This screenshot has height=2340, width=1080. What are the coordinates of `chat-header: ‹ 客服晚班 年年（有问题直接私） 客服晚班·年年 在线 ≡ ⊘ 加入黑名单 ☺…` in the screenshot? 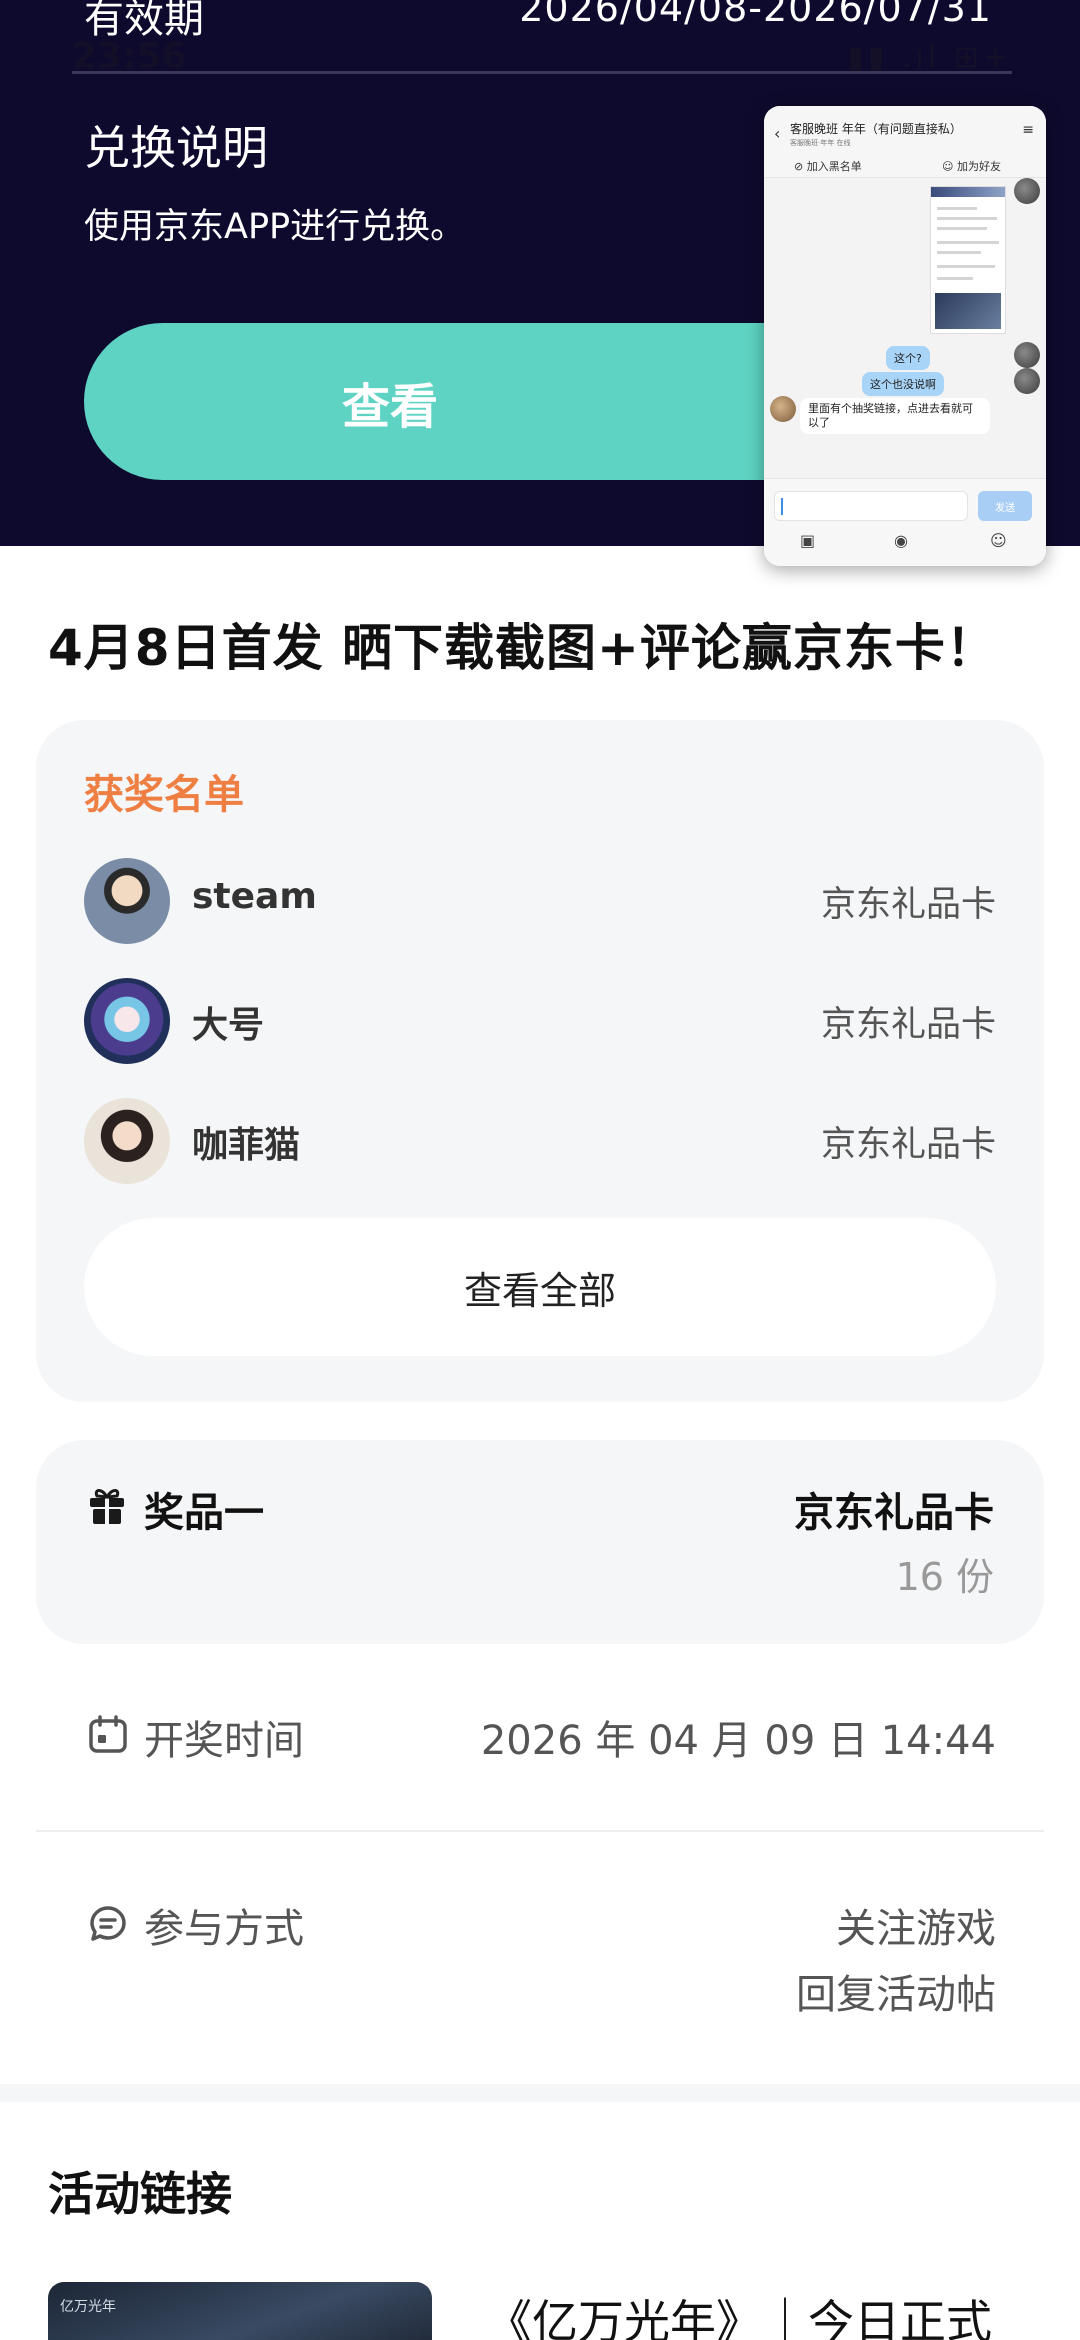 It's located at (905, 142).